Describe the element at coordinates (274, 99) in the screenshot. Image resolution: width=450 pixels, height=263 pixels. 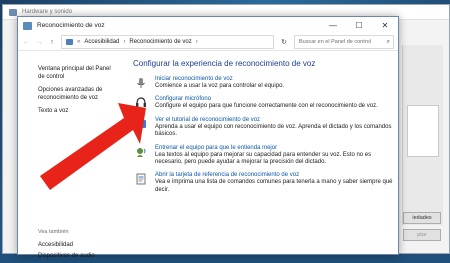
I see `configure-microphone-link: Configurar micrófono` at that location.